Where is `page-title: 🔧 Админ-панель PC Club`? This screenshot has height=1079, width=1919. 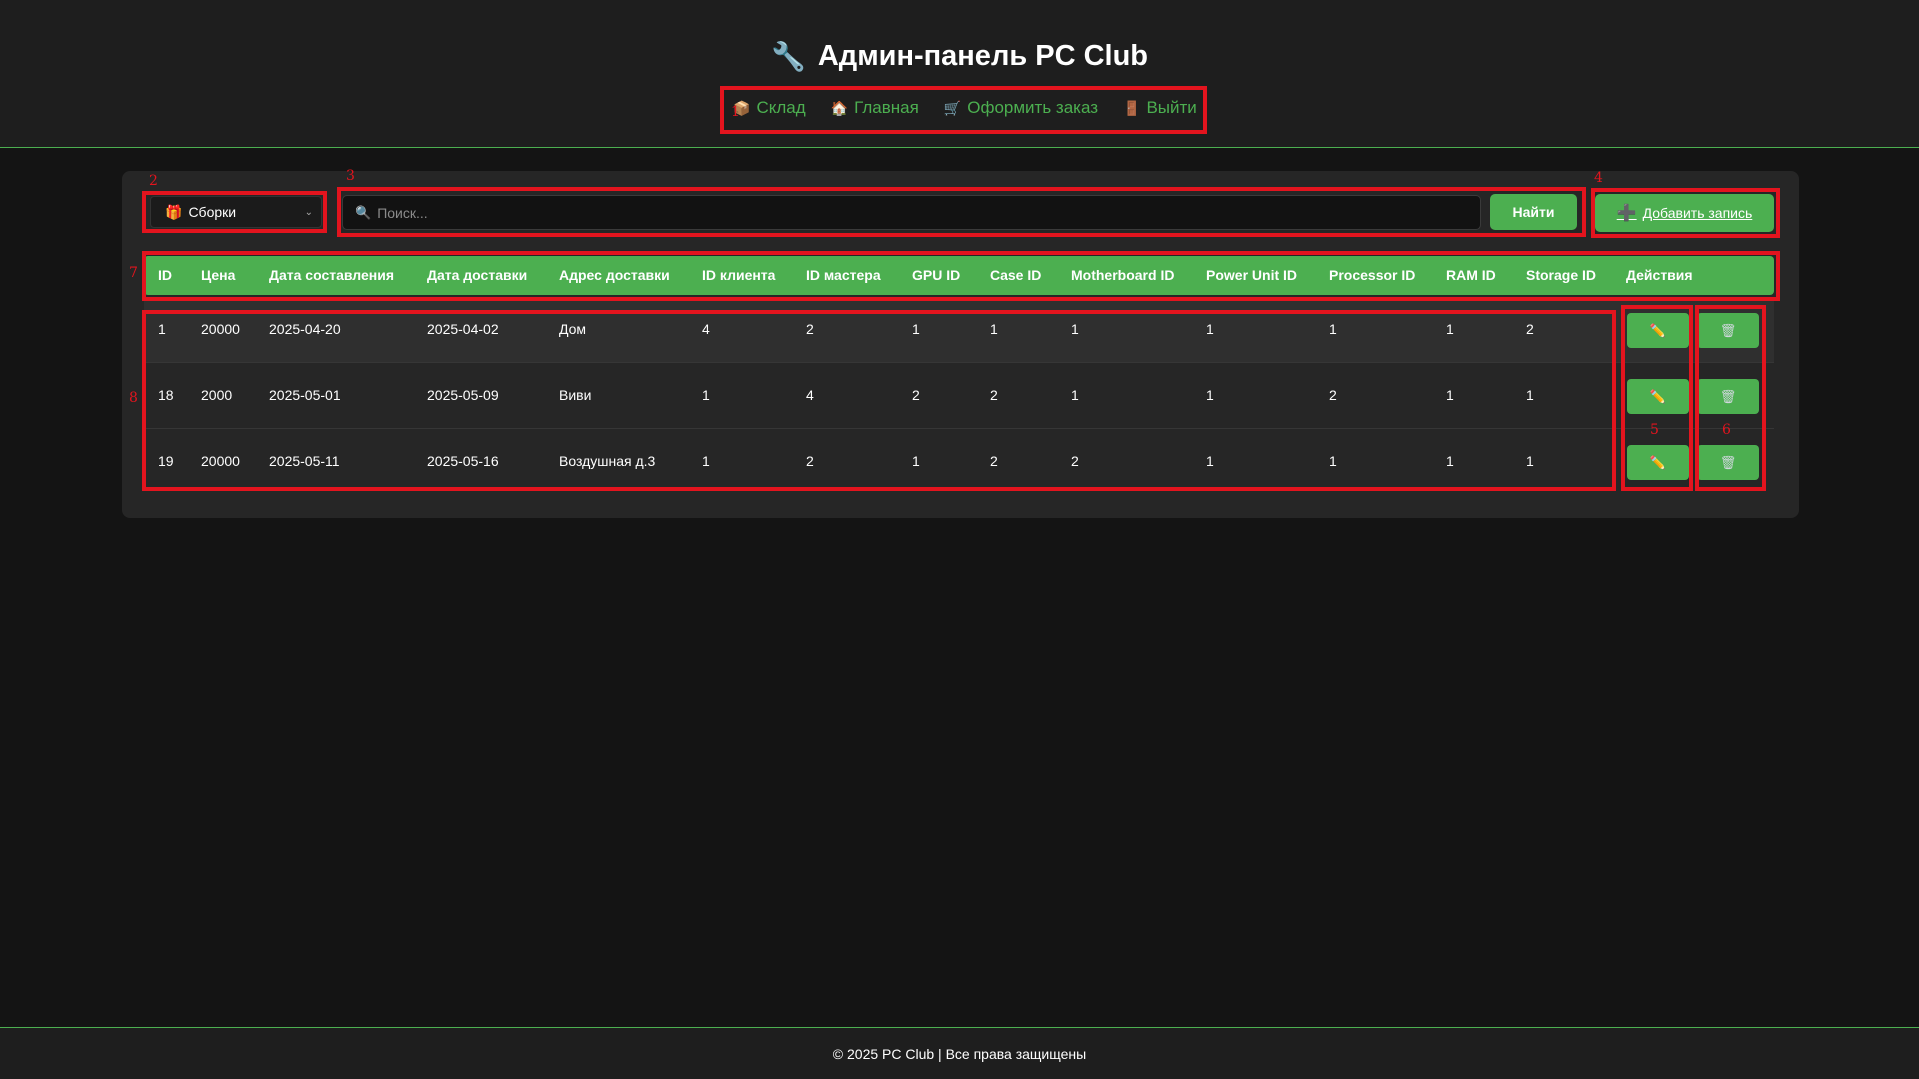 page-title: 🔧 Админ-панель PC Club is located at coordinates (959, 56).